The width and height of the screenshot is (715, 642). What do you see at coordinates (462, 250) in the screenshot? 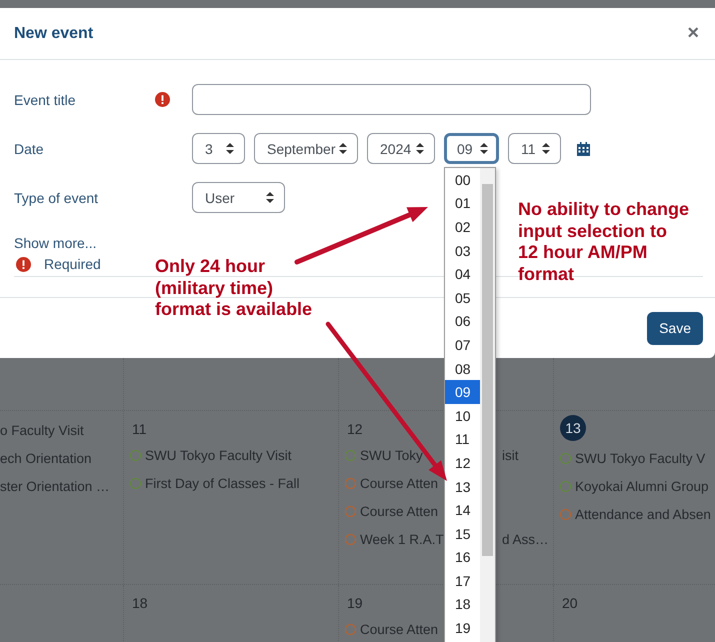
I see `hour-option: 03` at bounding box center [462, 250].